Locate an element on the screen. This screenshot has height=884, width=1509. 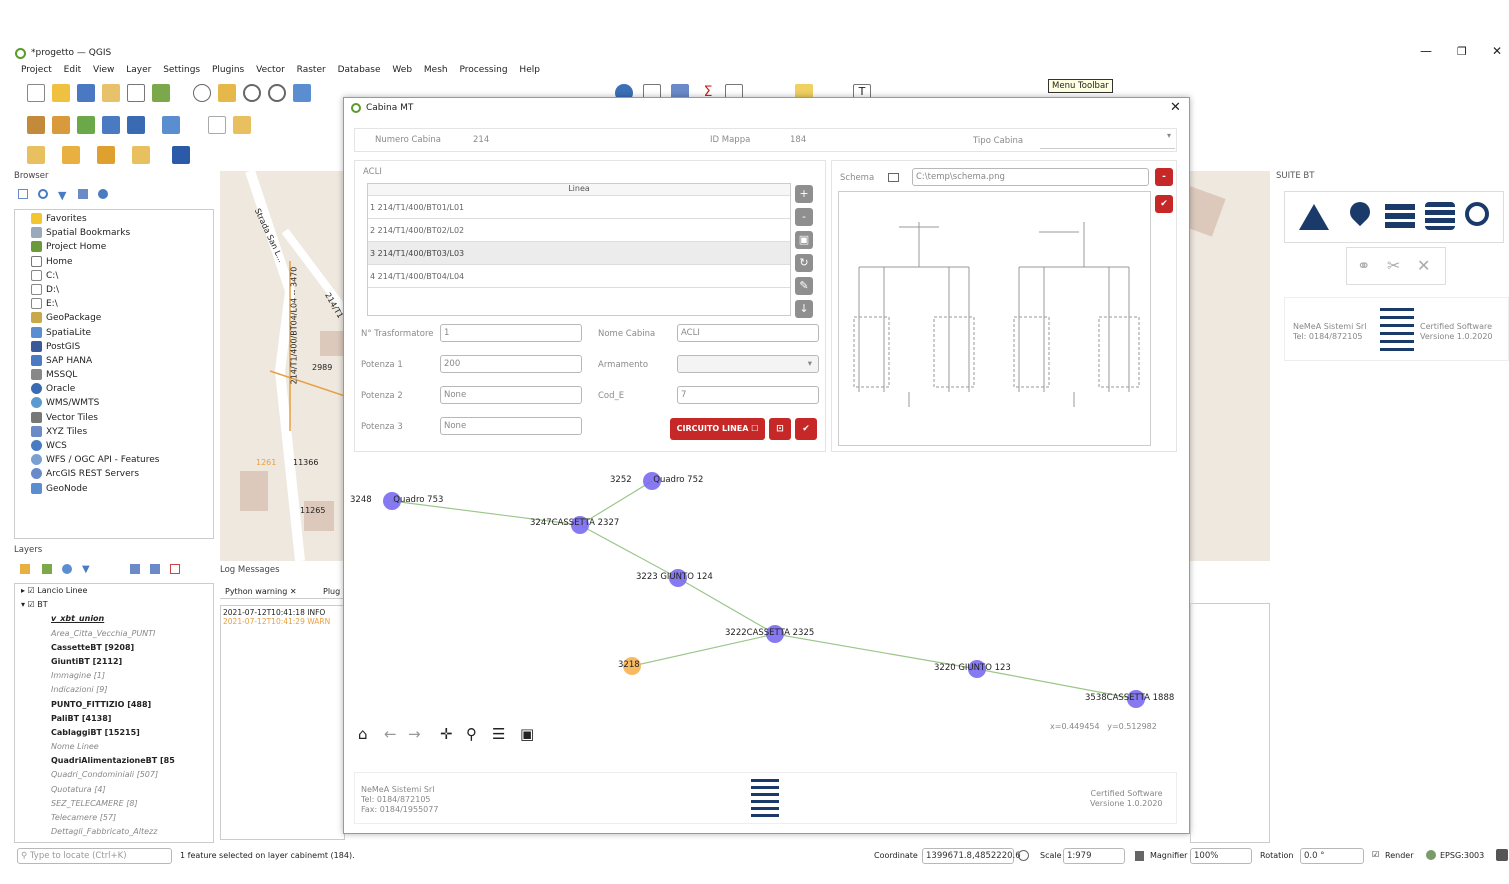
map-icon is located at coordinates (171, 125).